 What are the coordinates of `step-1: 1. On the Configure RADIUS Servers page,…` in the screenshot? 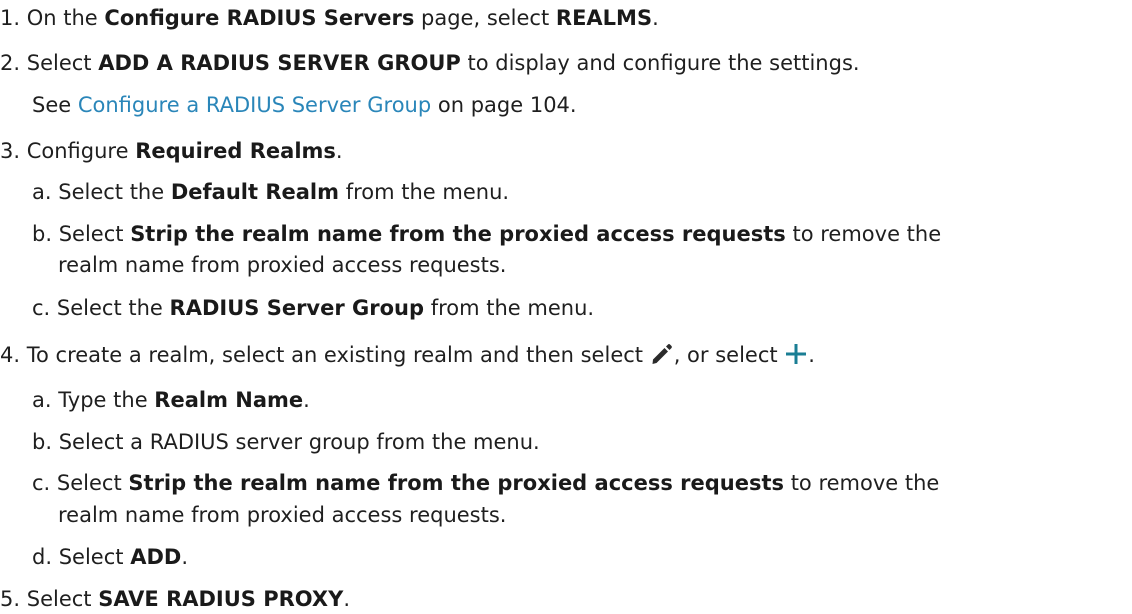 It's located at (329, 18).